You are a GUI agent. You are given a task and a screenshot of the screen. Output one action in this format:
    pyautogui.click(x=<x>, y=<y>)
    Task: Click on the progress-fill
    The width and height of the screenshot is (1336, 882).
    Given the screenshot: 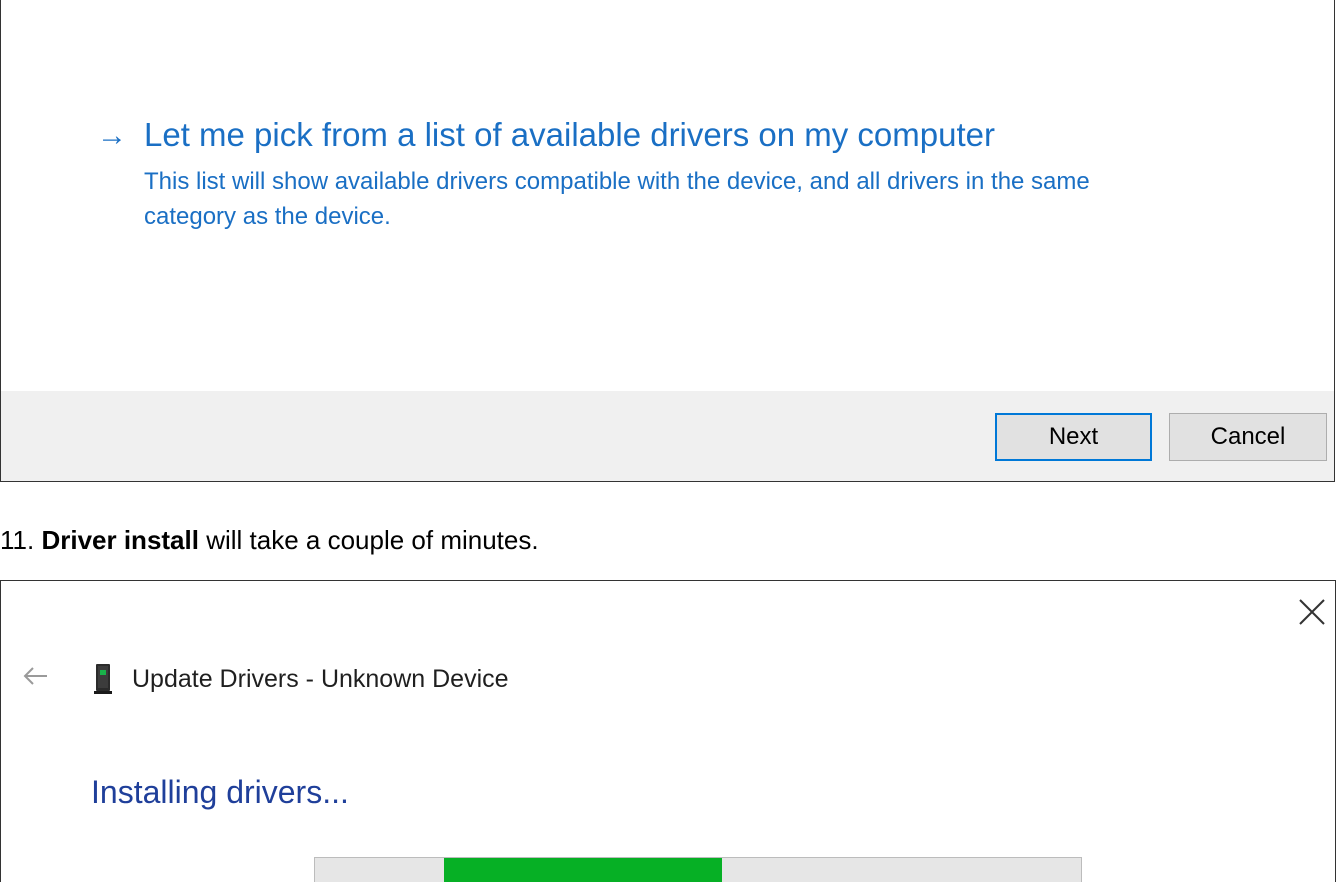 What is the action you would take?
    pyautogui.click(x=582, y=870)
    